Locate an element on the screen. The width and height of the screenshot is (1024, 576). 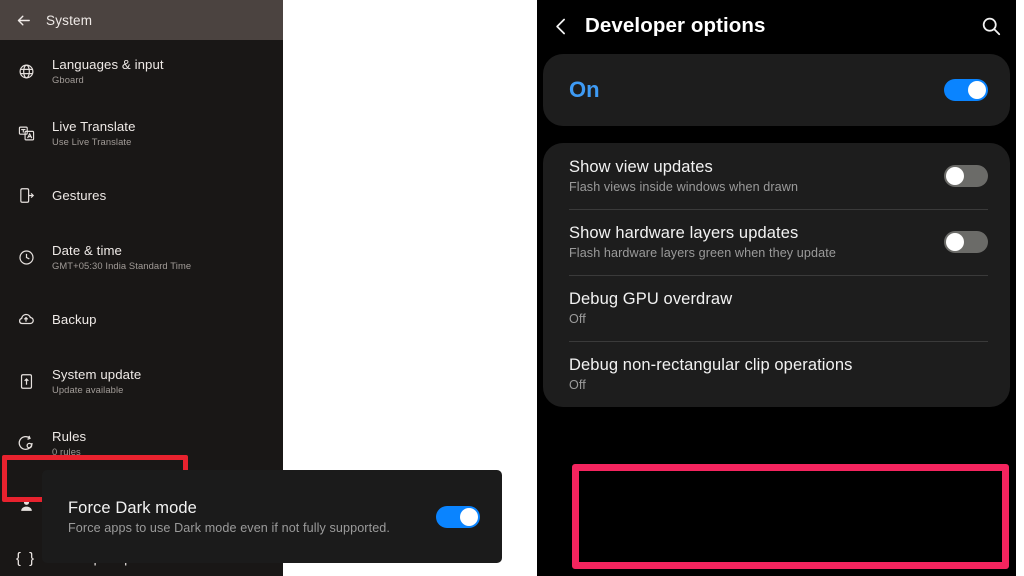
live-translate-icon is located at coordinates (26, 133).